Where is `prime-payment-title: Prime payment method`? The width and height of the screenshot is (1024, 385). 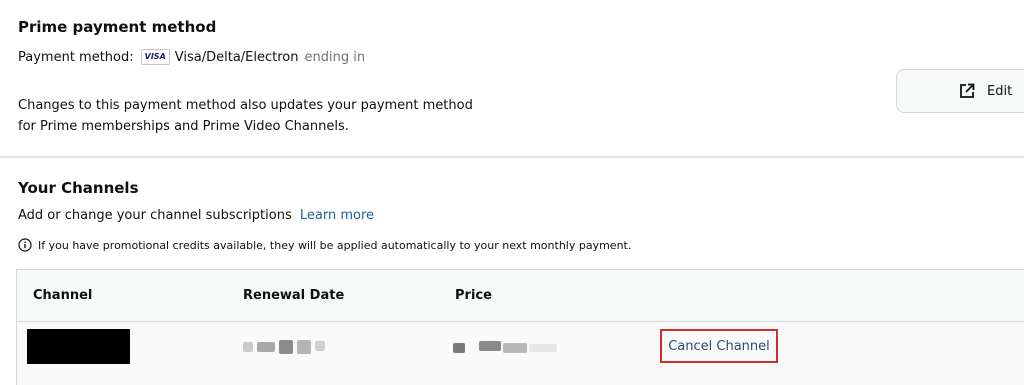 prime-payment-title: Prime payment method is located at coordinates (117, 27).